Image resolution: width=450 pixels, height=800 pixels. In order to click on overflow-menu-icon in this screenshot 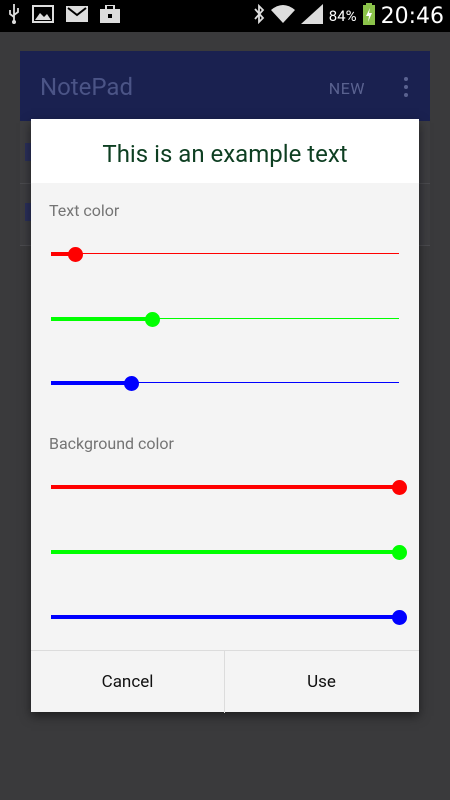, I will do `click(407, 87)`.